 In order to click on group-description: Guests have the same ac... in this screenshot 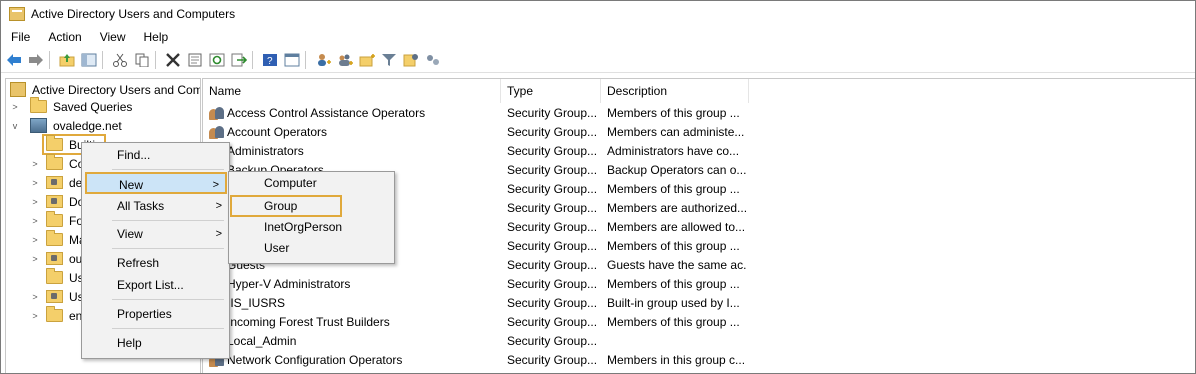, I will do `click(677, 265)`.